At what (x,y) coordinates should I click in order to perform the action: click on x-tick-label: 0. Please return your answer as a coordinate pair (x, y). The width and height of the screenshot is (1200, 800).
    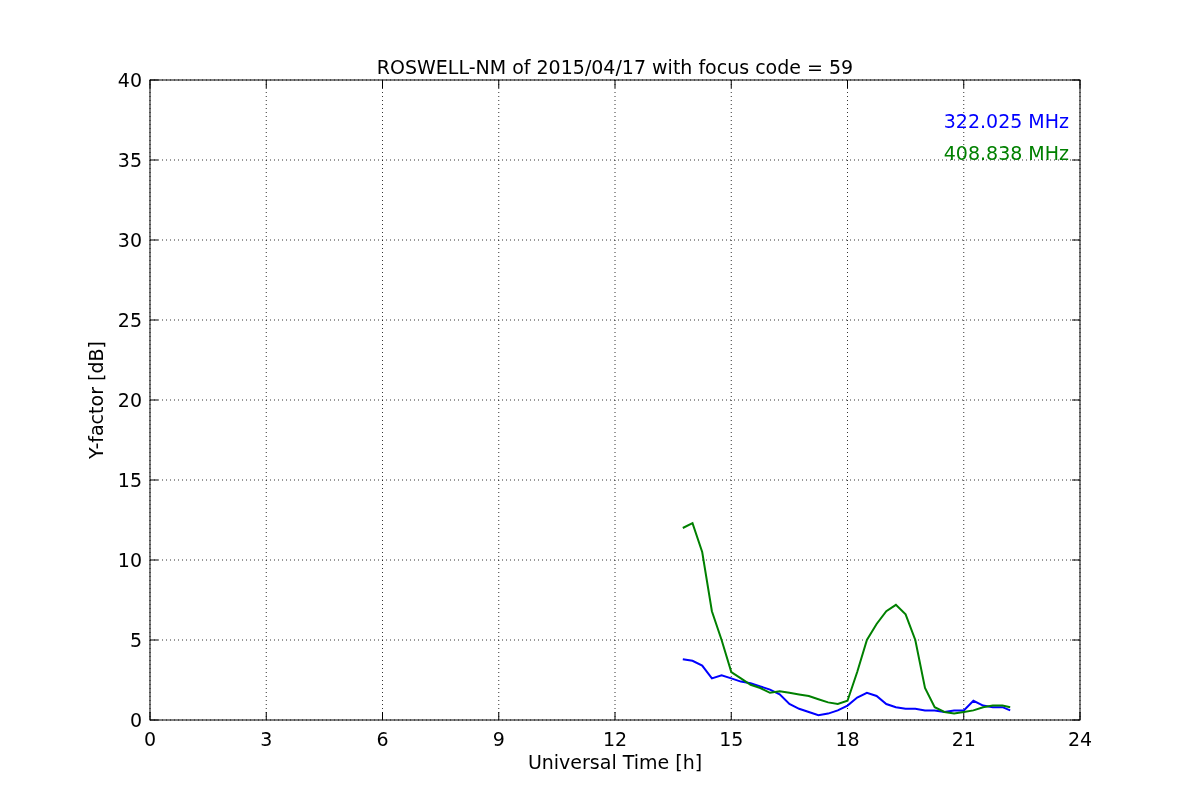
    Looking at the image, I should click on (150, 739).